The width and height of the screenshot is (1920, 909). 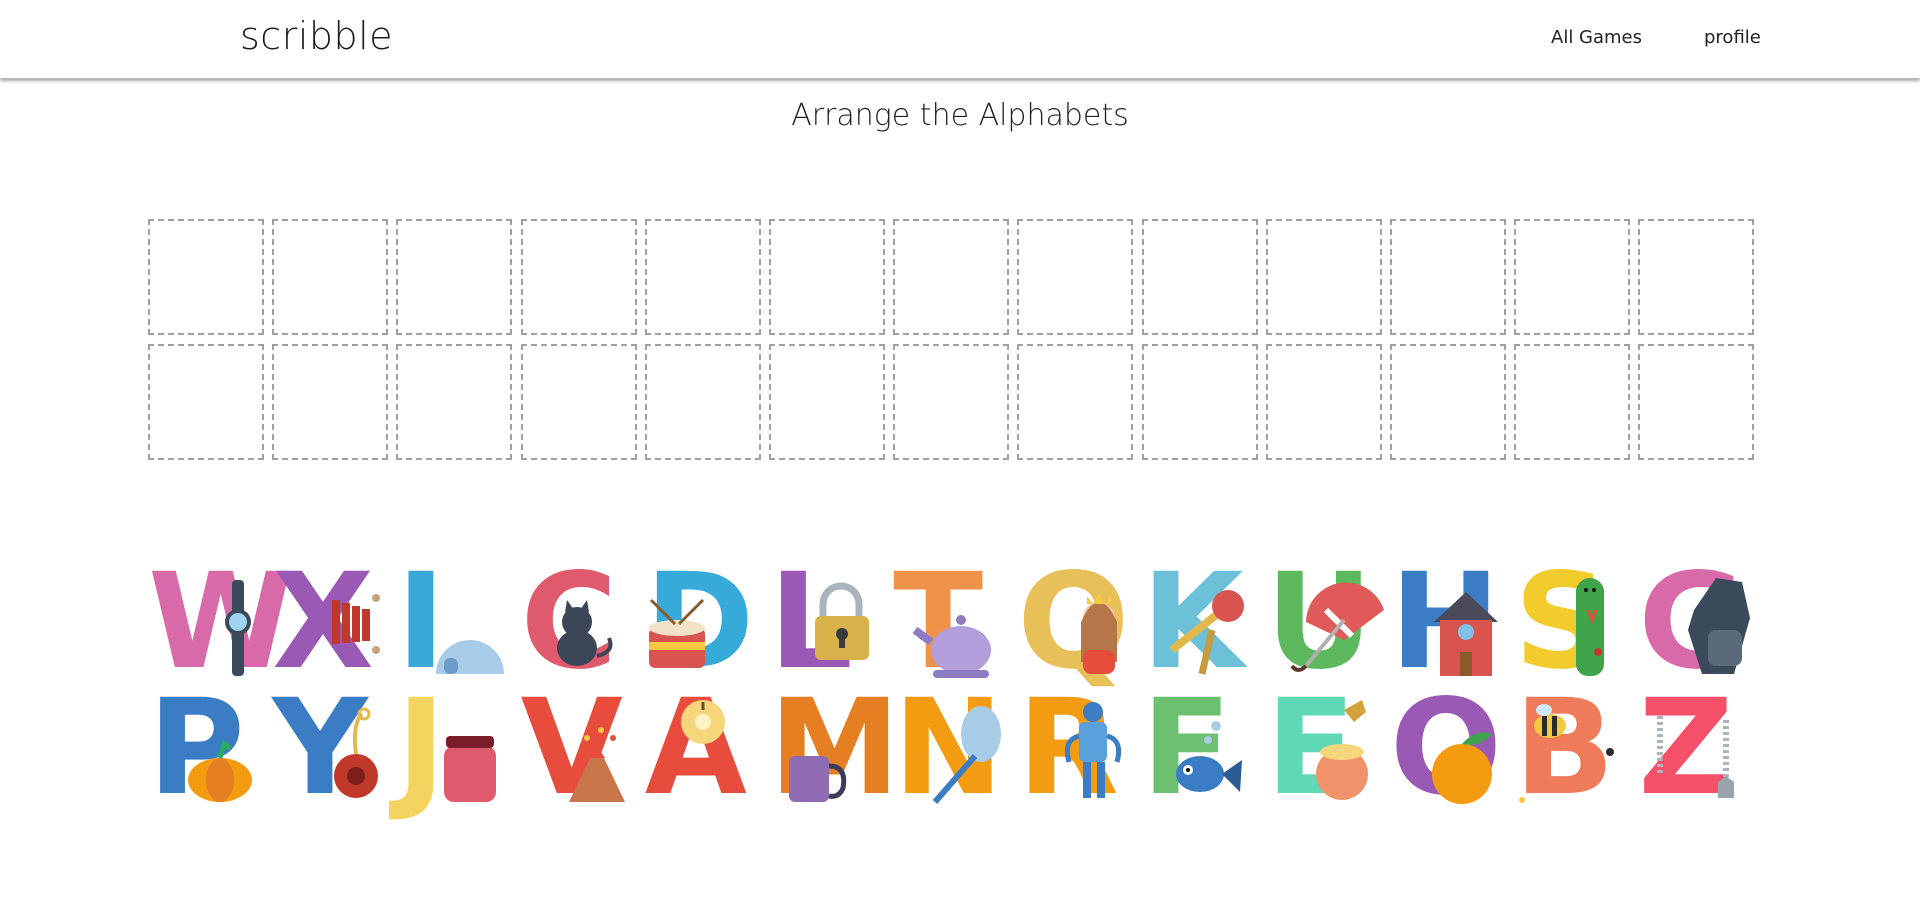 I want to click on letter-tile-n: N, so click(x=951, y=748).